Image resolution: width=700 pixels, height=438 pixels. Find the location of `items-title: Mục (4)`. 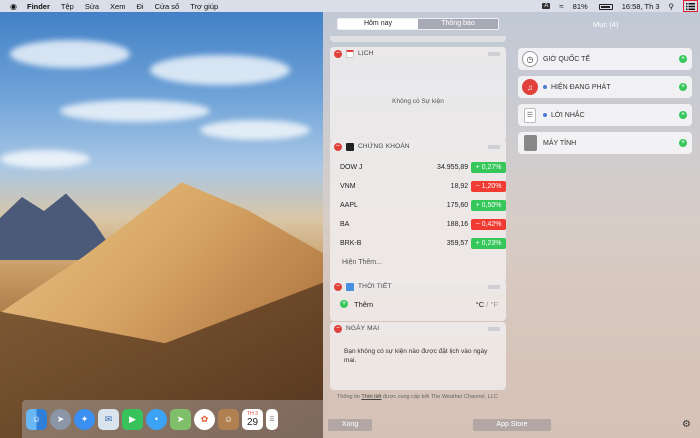

items-title: Mục (4) is located at coordinates (606, 24).